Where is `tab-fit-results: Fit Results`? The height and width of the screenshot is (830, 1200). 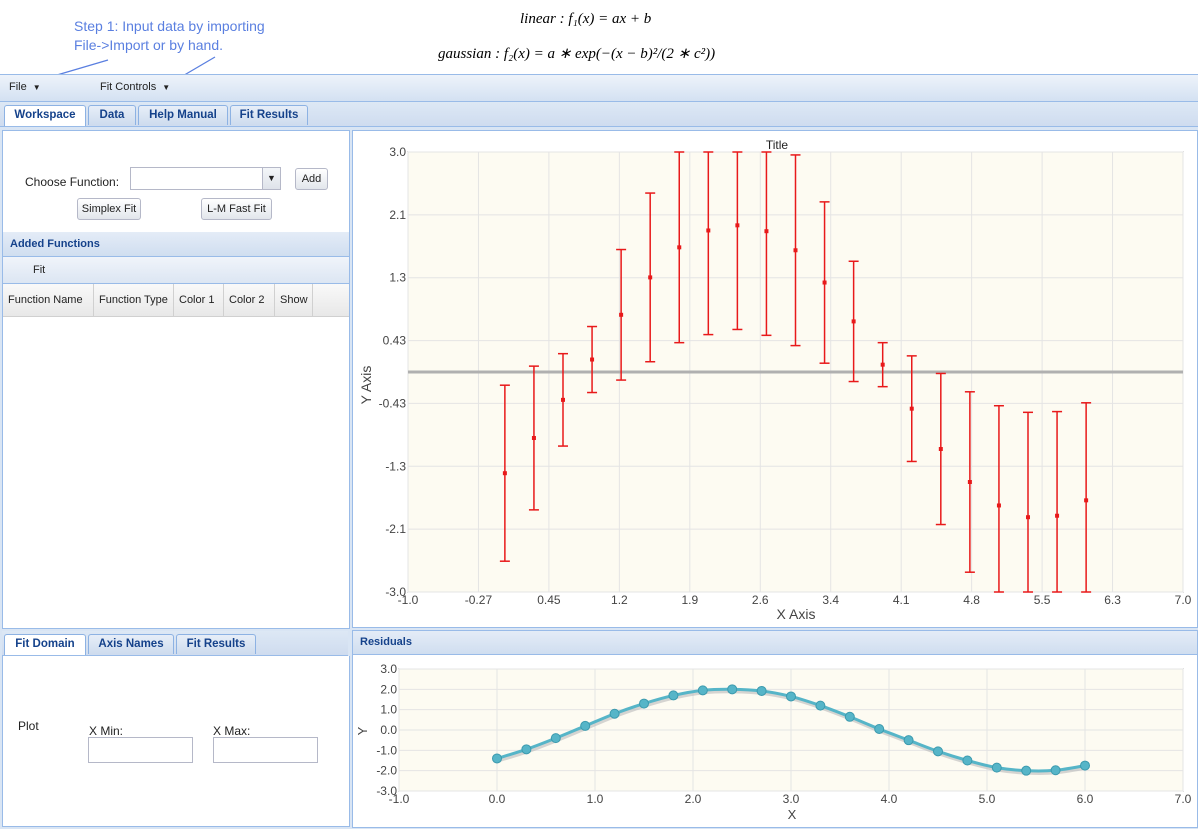
tab-fit-results: Fit Results is located at coordinates (269, 115).